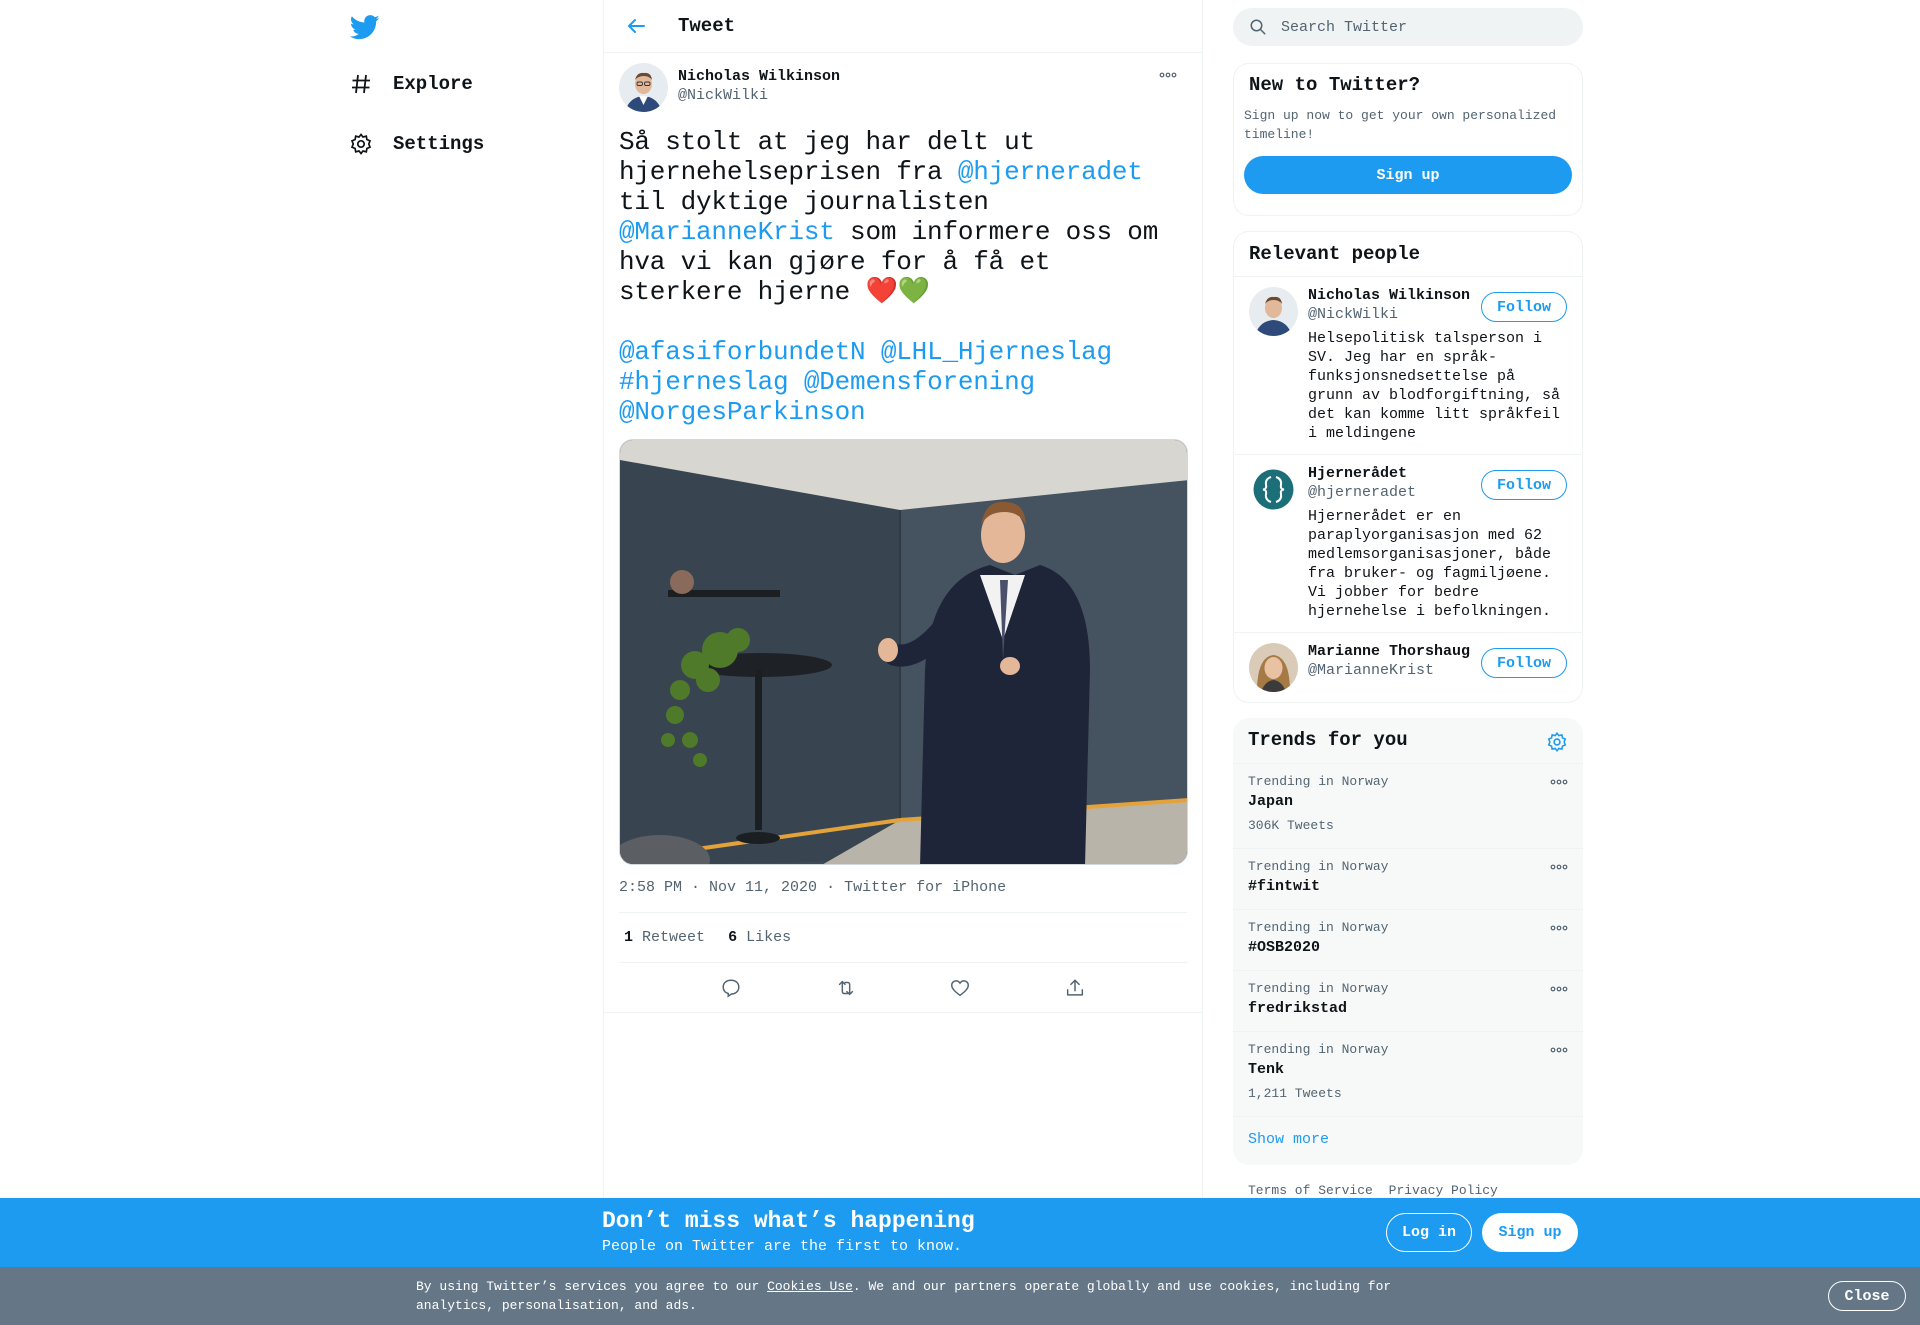 Image resolution: width=1920 pixels, height=1325 pixels. Describe the element at coordinates (1530, 1232) in the screenshot. I see `signup-button: Sign up` at that location.